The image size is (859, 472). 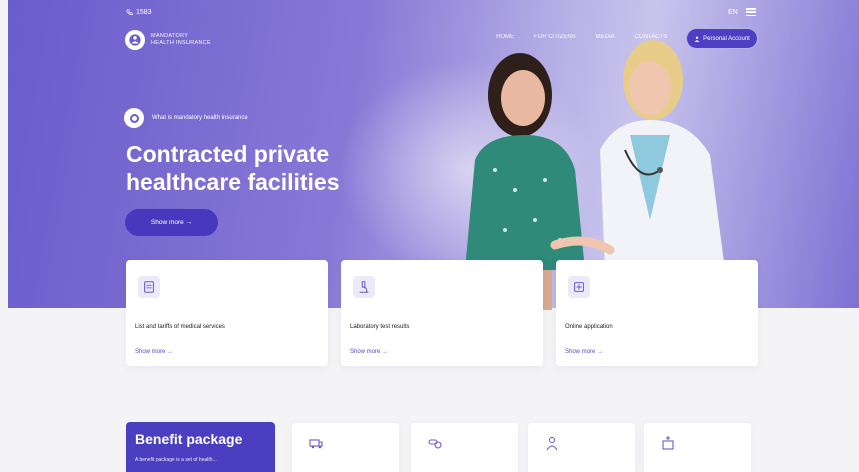 I want to click on hero-show-more-button: Show more →, so click(x=171, y=222).